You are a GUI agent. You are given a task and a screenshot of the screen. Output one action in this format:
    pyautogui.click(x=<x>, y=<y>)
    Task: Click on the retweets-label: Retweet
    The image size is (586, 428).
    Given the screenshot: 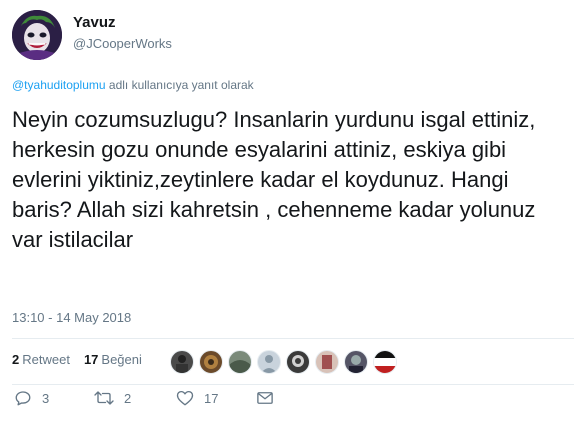 What is the action you would take?
    pyautogui.click(x=46, y=359)
    